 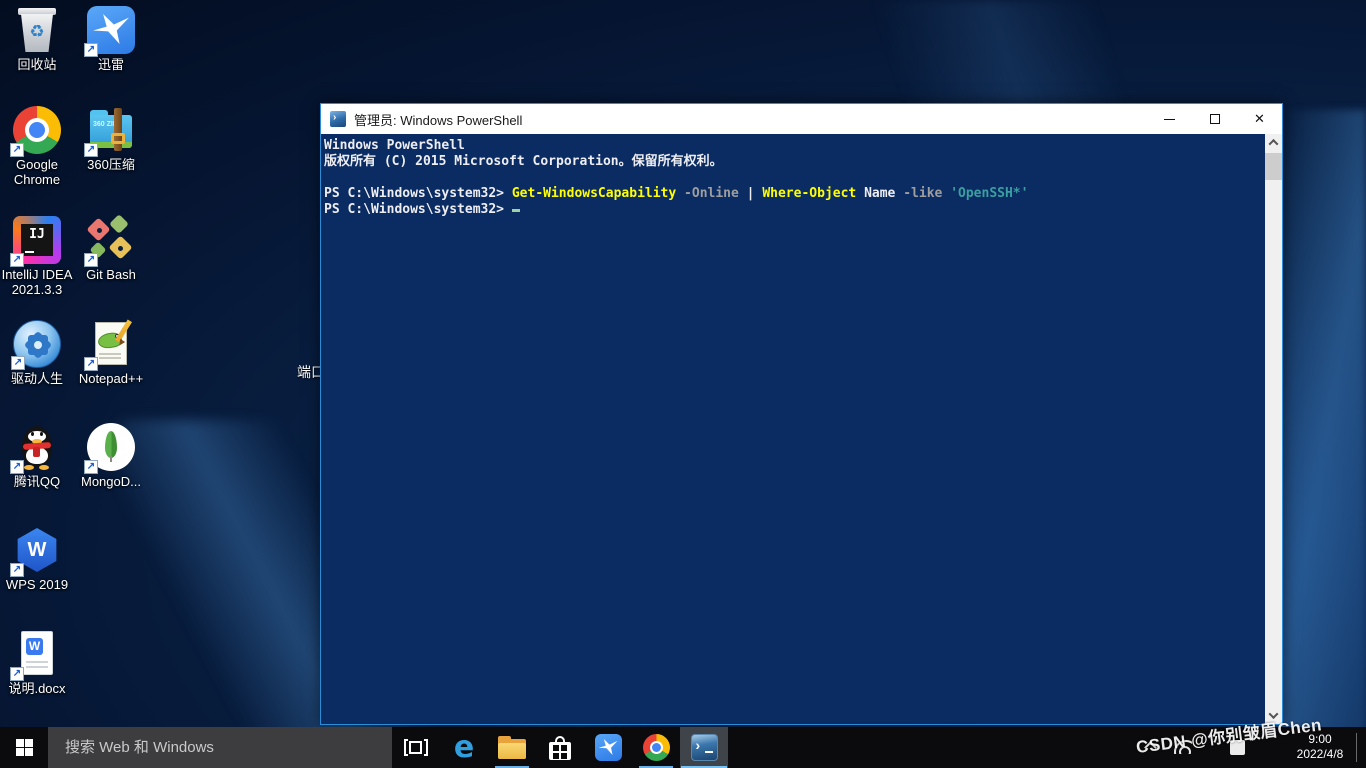 I want to click on desktop-icon-xunlei: ↗ 迅雷, so click(x=111, y=39).